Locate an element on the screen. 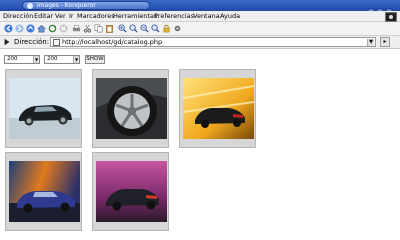 Image resolution: width=400 pixels, height=240 pixels. location-bar: Dirección: ▼ ▸ is located at coordinates (200, 42).